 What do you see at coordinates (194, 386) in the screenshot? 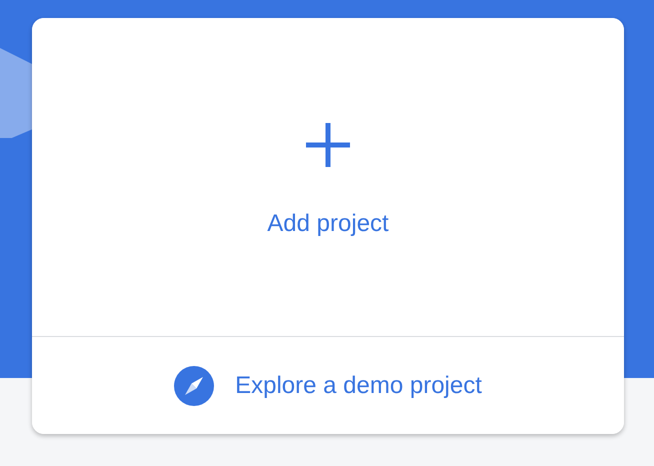
I see `compass-icon` at bounding box center [194, 386].